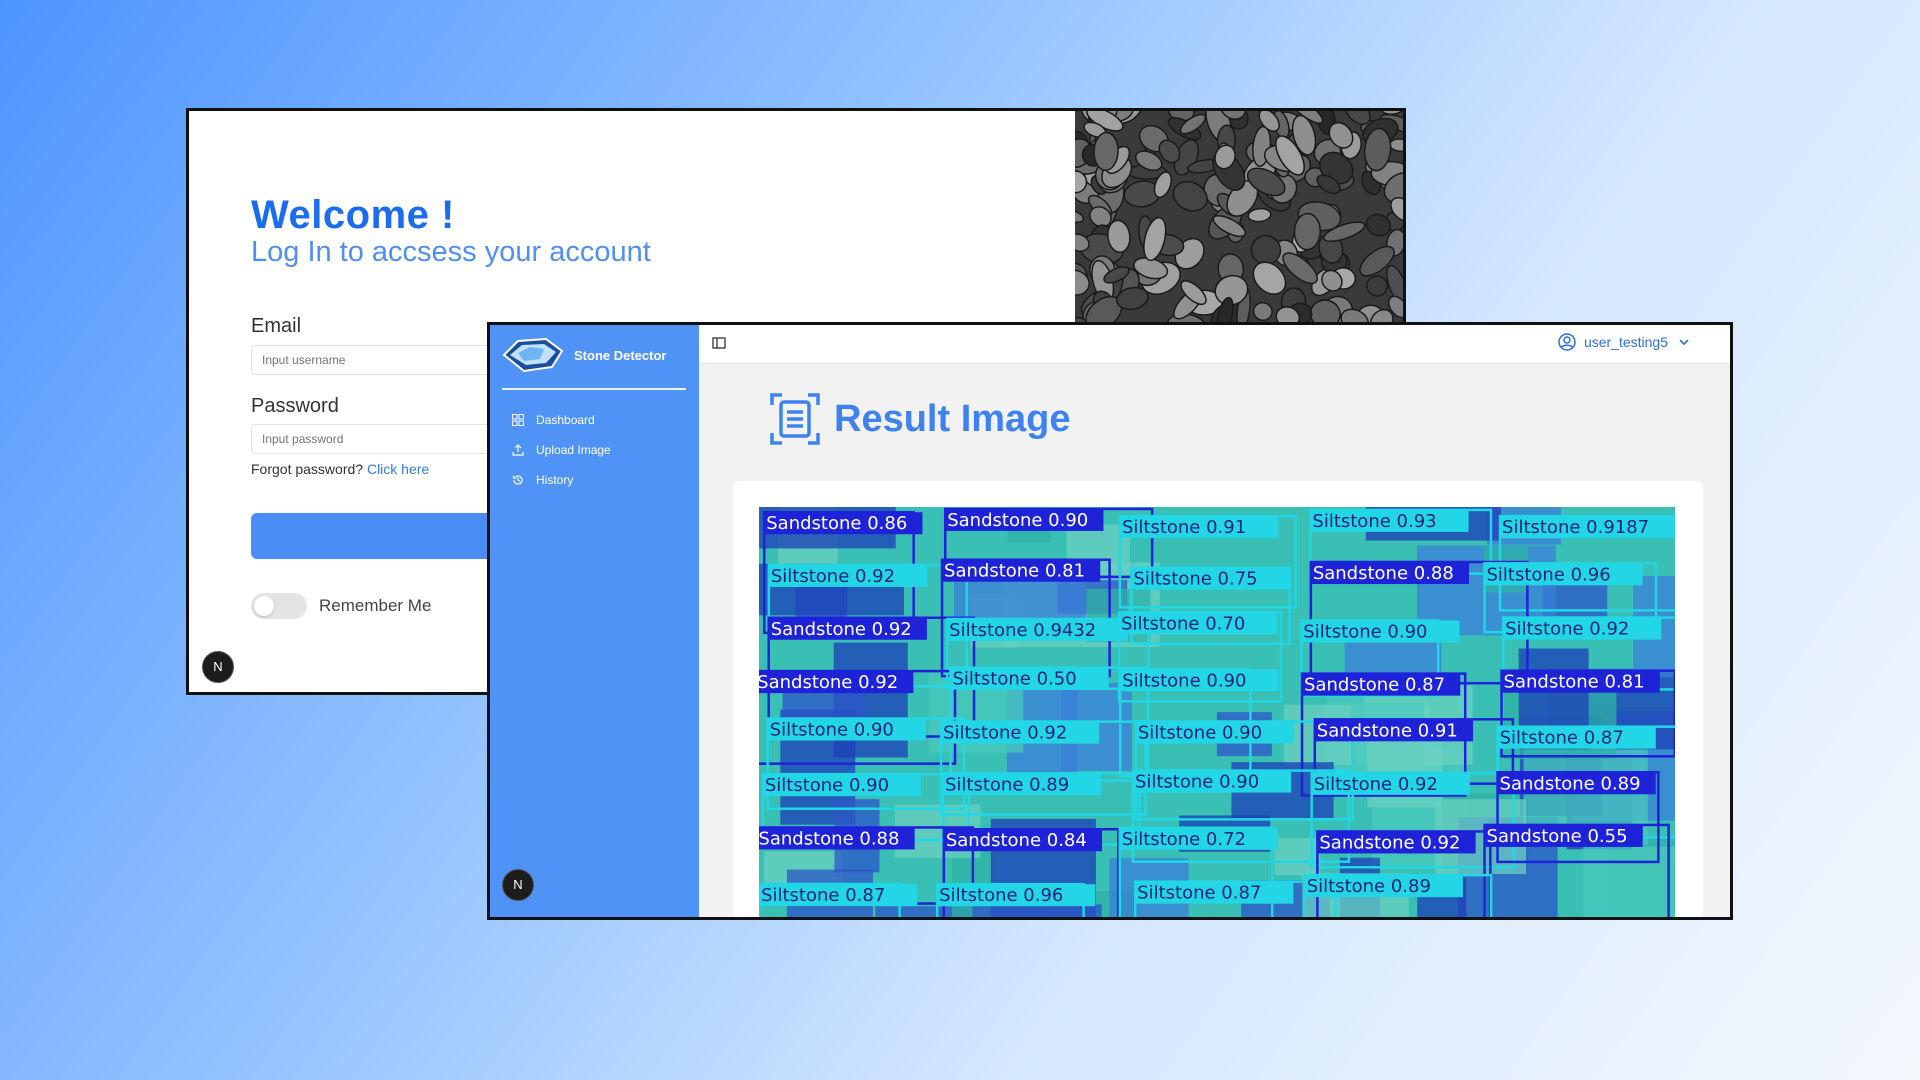 The image size is (1920, 1080). What do you see at coordinates (264, 606) in the screenshot?
I see `toggle-knob` at bounding box center [264, 606].